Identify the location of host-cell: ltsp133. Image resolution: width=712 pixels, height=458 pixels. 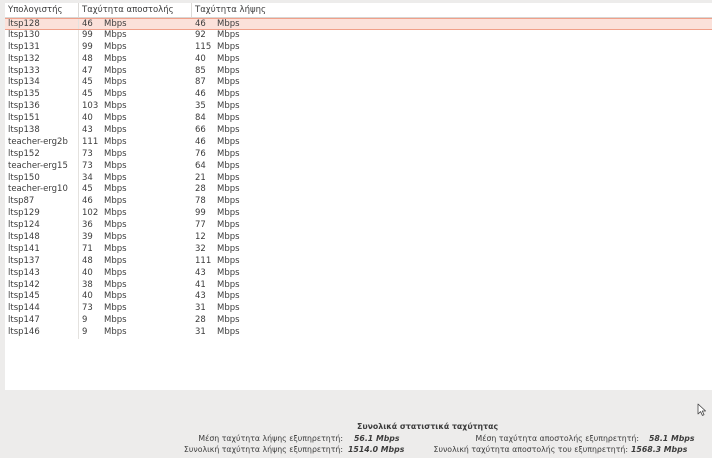
(42, 71).